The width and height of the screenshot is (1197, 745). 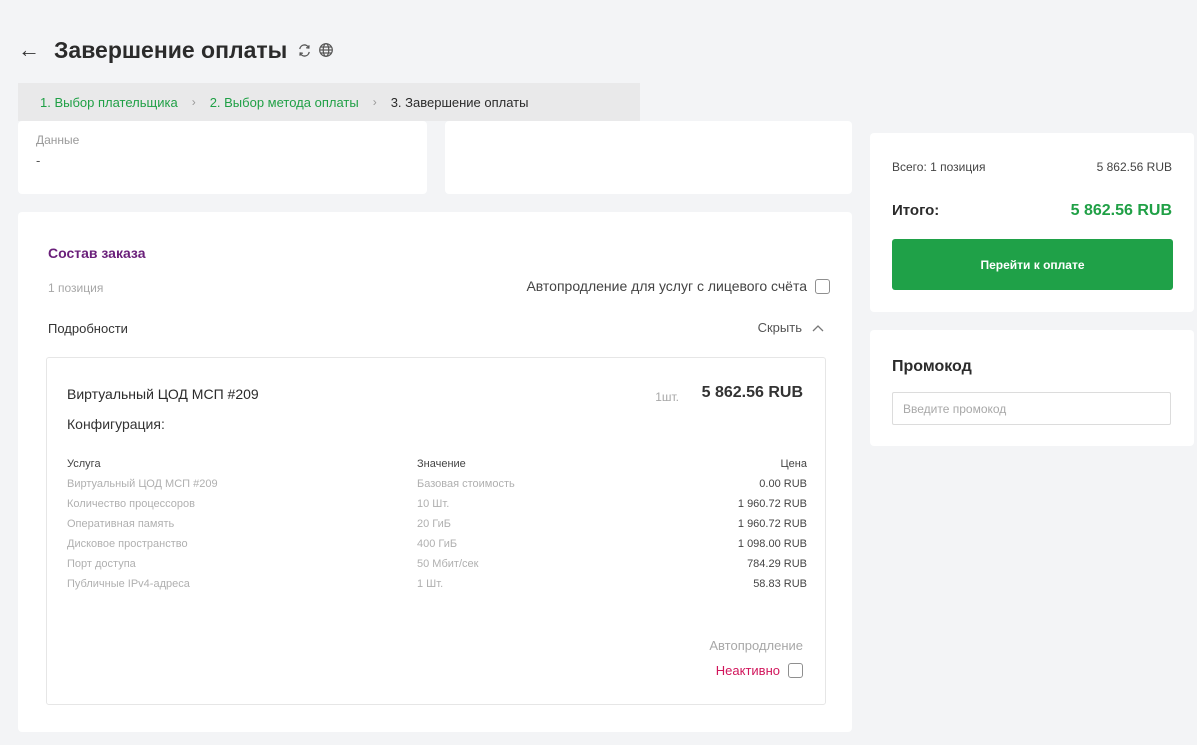 What do you see at coordinates (756, 645) in the screenshot?
I see `item-autorenew-label: Автопродление` at bounding box center [756, 645].